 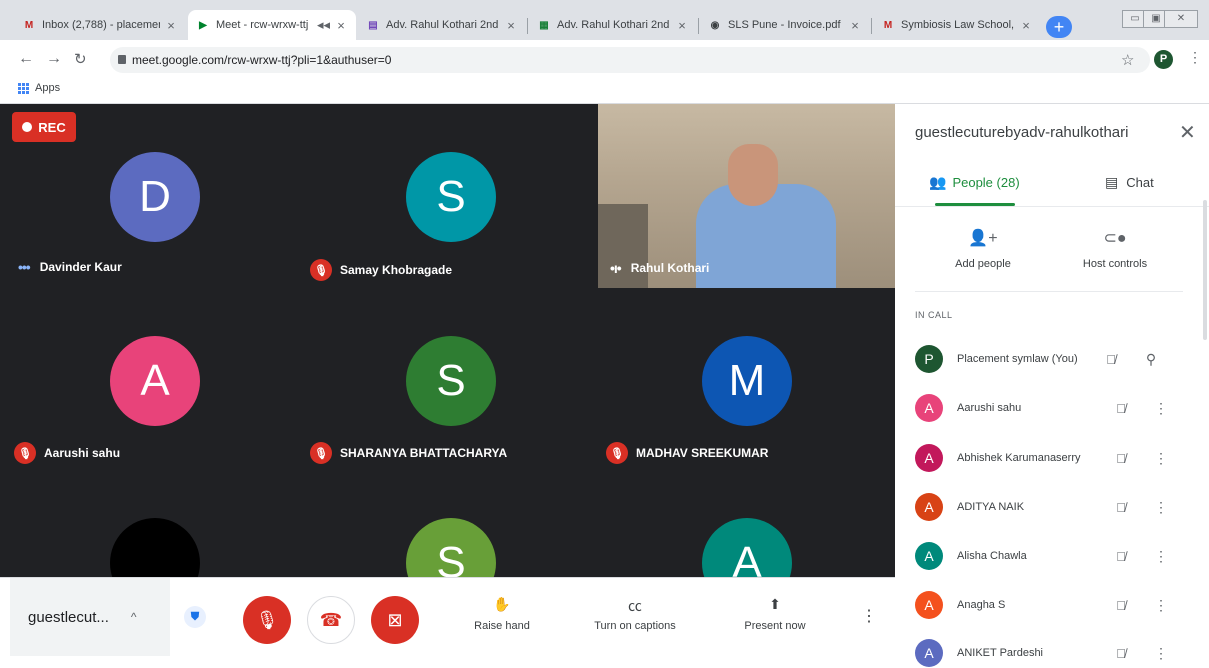 I want to click on record-dot-icon, so click(x=27, y=127).